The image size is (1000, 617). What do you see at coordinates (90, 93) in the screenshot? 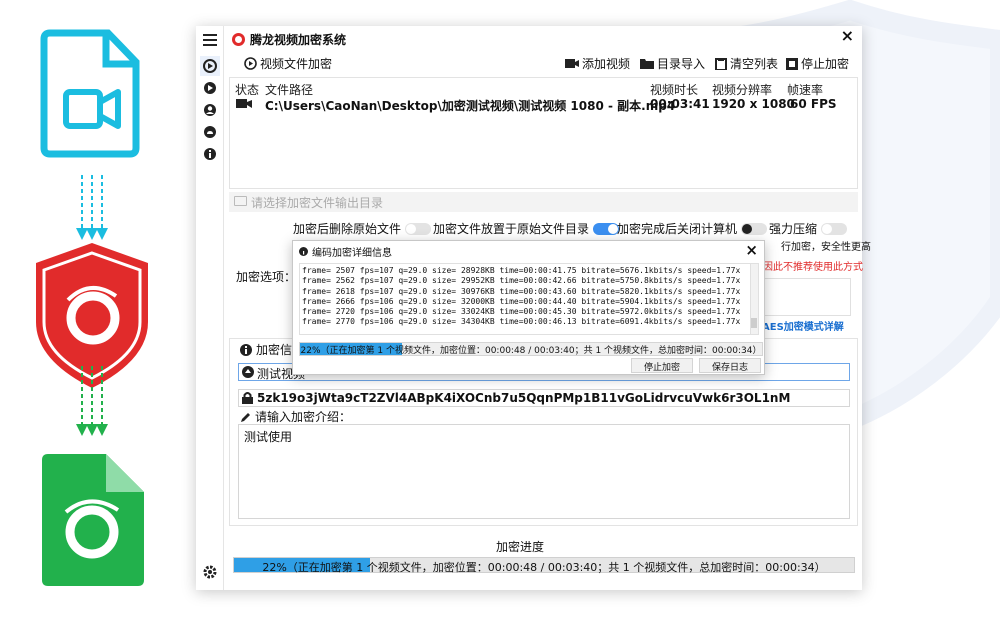
I see `video-file-icon` at bounding box center [90, 93].